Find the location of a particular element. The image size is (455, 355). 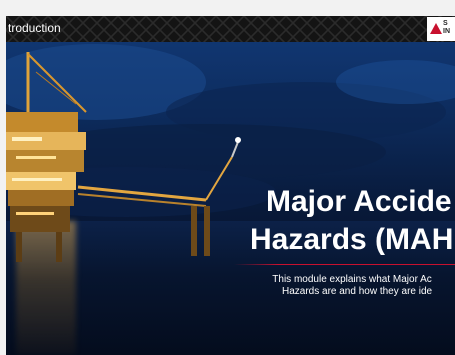

headline-line-2: Hazards (MAH is located at coordinates (352, 239).